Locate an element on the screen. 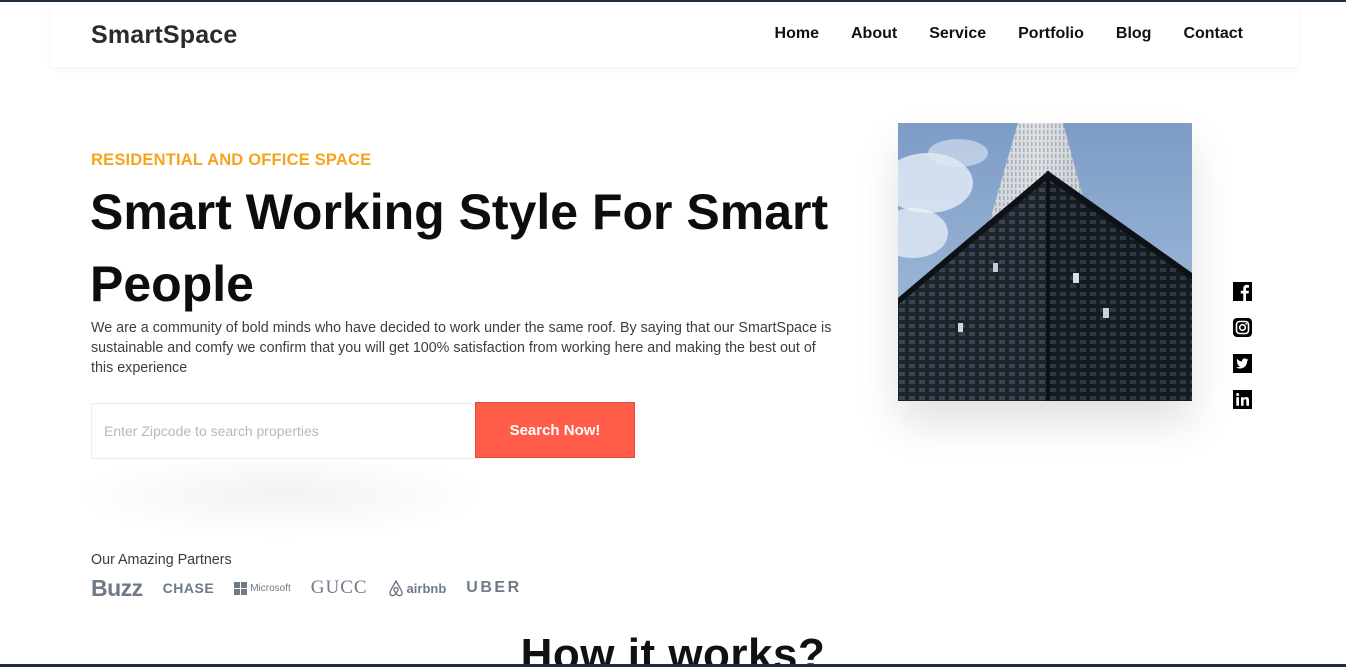 This screenshot has width=1346, height=667. nav-link-about: About is located at coordinates (874, 34).